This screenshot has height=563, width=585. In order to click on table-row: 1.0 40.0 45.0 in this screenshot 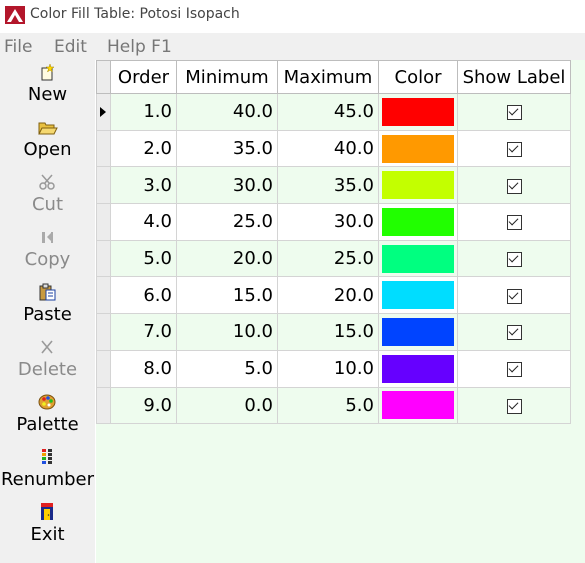, I will do `click(333, 112)`.